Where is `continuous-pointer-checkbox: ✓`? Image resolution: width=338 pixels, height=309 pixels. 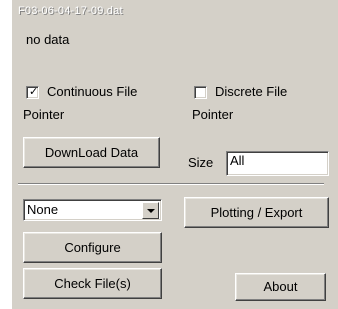
continuous-pointer-checkbox: ✓ is located at coordinates (32, 92).